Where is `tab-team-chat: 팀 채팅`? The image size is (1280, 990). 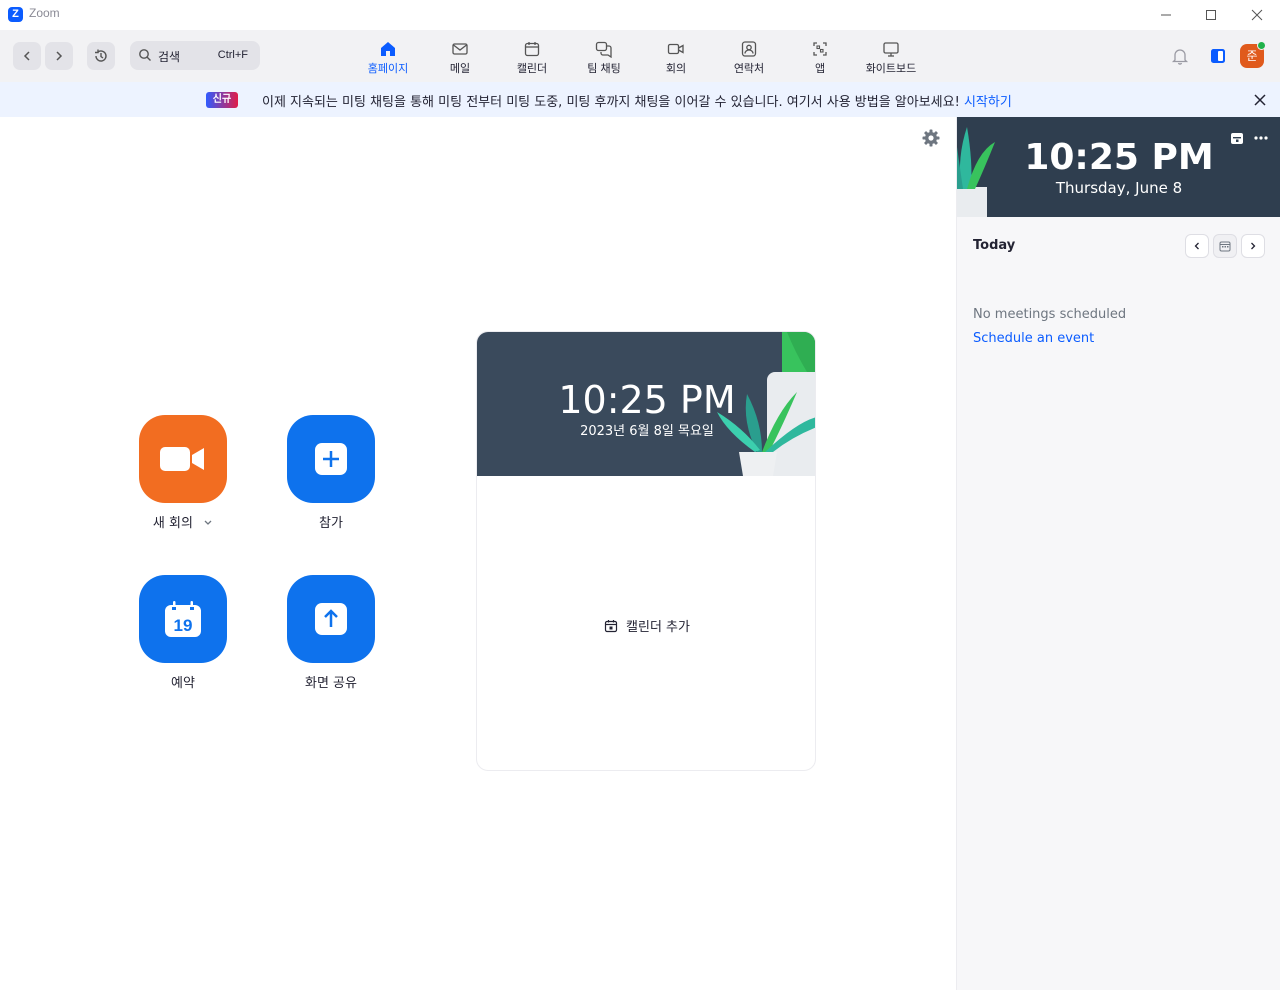
tab-team-chat: 팀 채팅 is located at coordinates (604, 58).